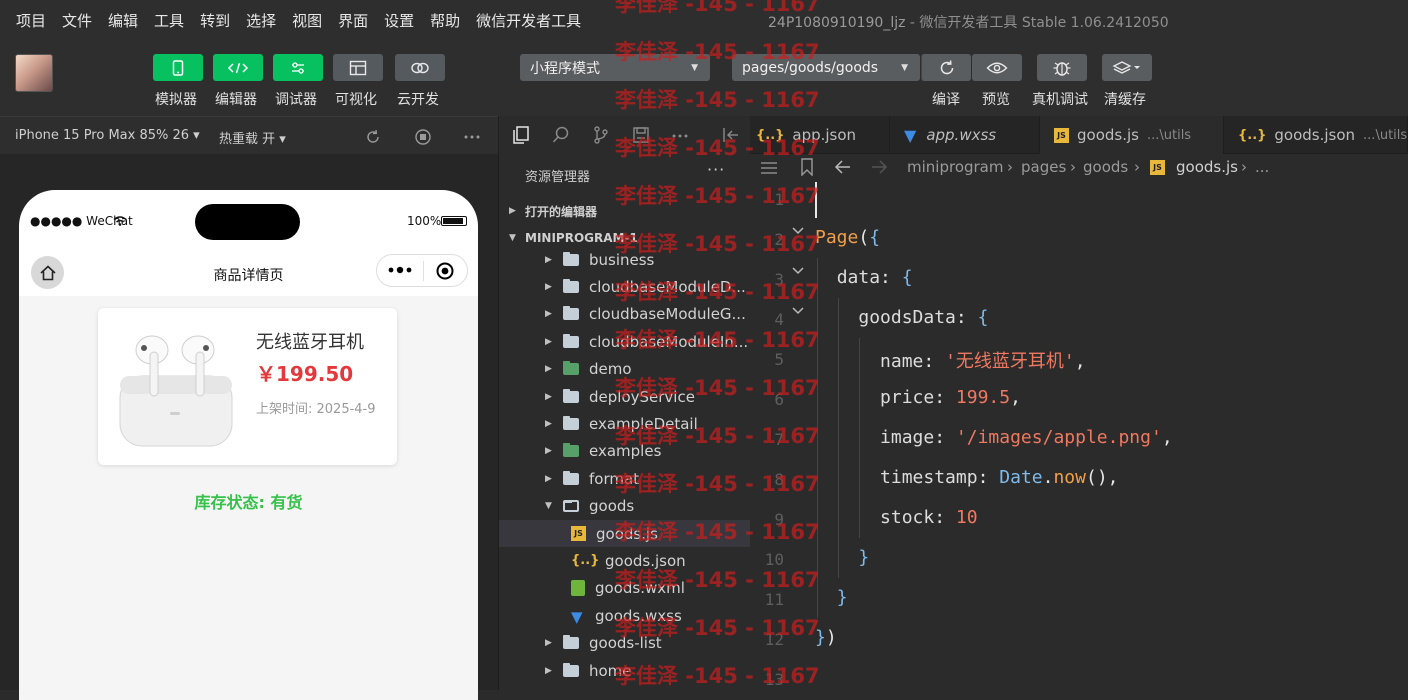 This screenshot has width=1408, height=700. I want to click on tree-item-label: goods, so click(612, 506).